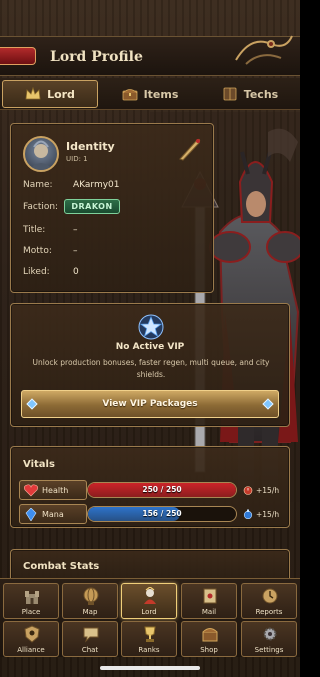  What do you see at coordinates (77, 159) in the screenshot?
I see `uid-label: UID: 1` at bounding box center [77, 159].